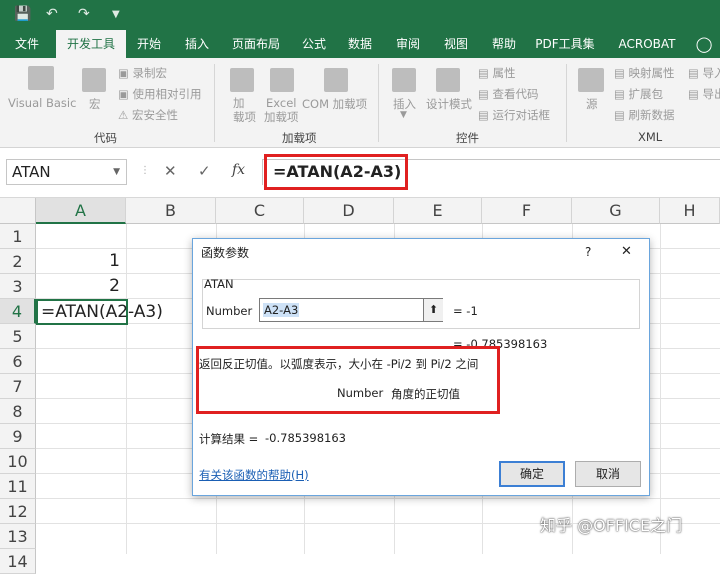 Image resolution: width=720 pixels, height=574 pixels. Describe the element at coordinates (650, 137) in the screenshot. I see `group-label-xml: XML` at that location.